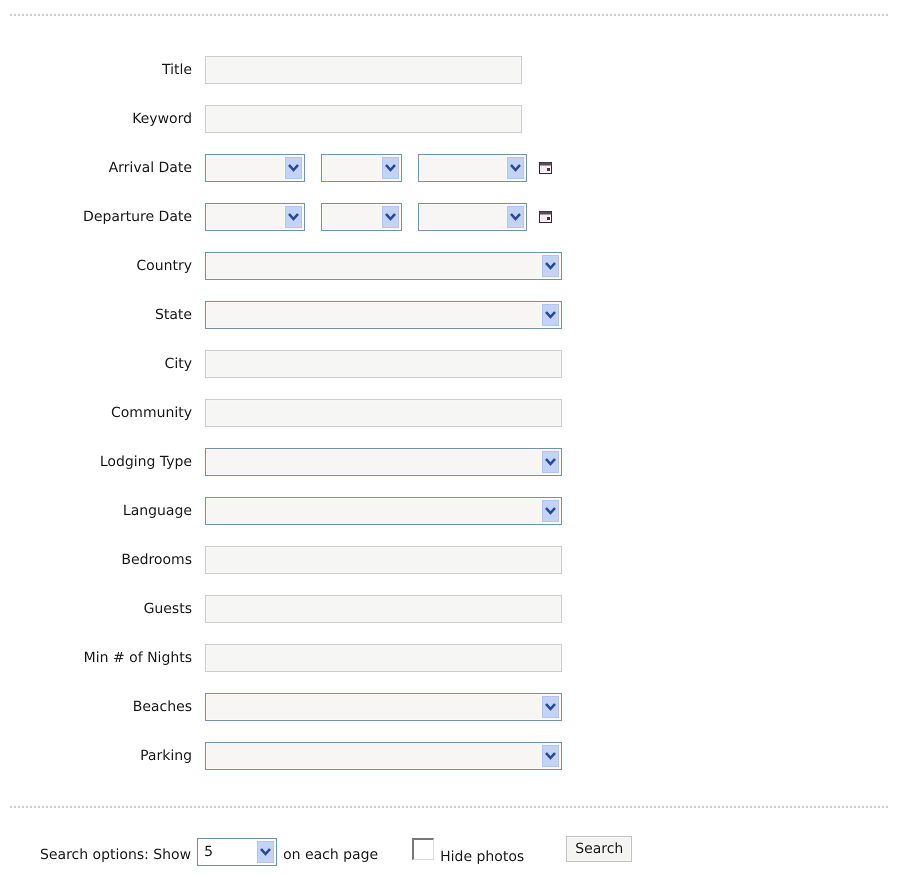  I want to click on field-label: Min # of Nights, so click(137, 658).